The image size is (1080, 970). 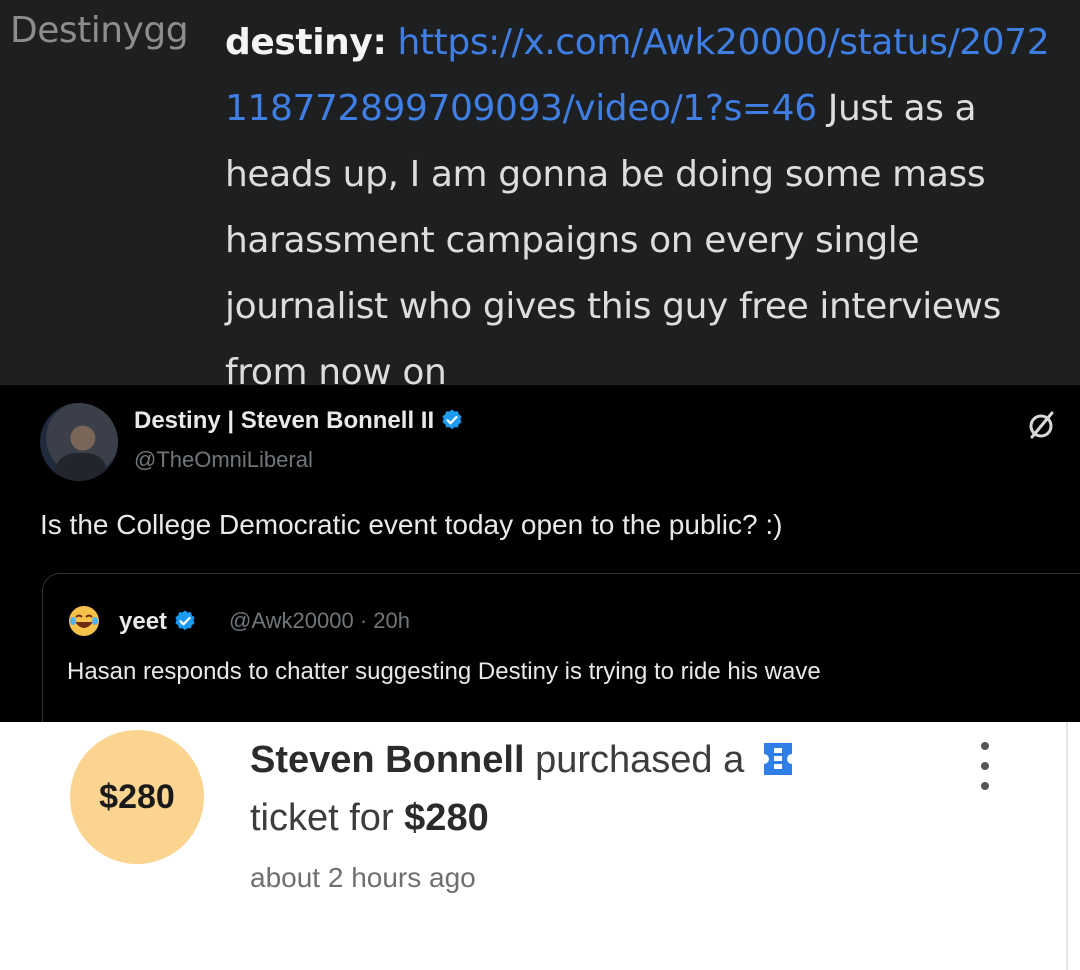 I want to click on avatar, so click(x=79, y=442).